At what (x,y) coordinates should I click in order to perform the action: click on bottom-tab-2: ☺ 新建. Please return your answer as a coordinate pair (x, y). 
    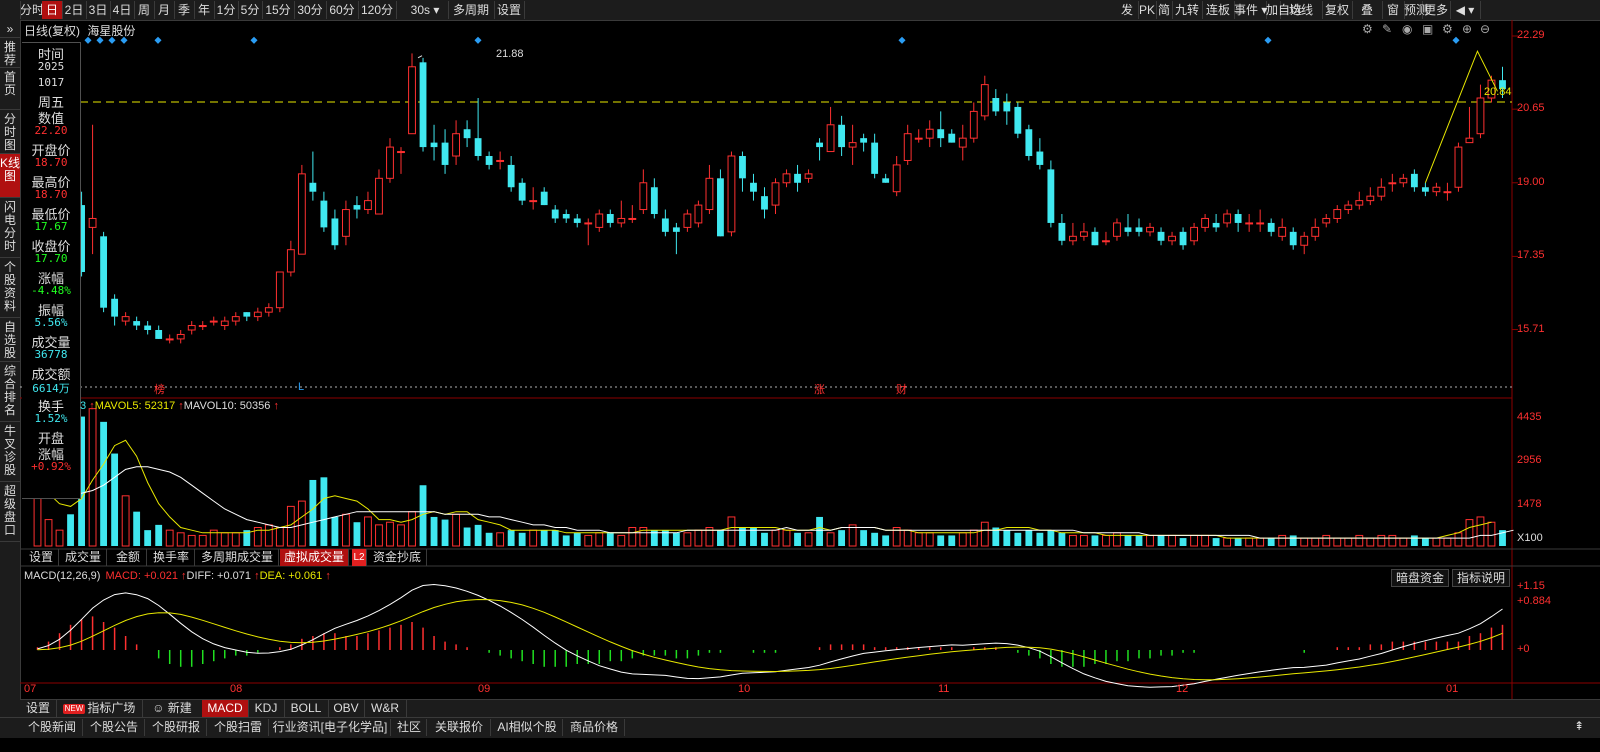
    Looking at the image, I should click on (172, 708).